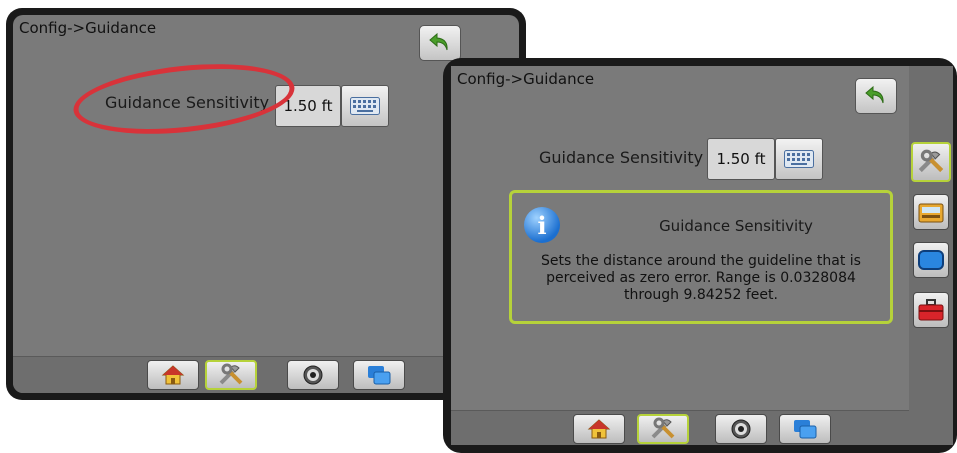 This screenshot has height=453, width=957. I want to click on toolbox-icon, so click(931, 310).